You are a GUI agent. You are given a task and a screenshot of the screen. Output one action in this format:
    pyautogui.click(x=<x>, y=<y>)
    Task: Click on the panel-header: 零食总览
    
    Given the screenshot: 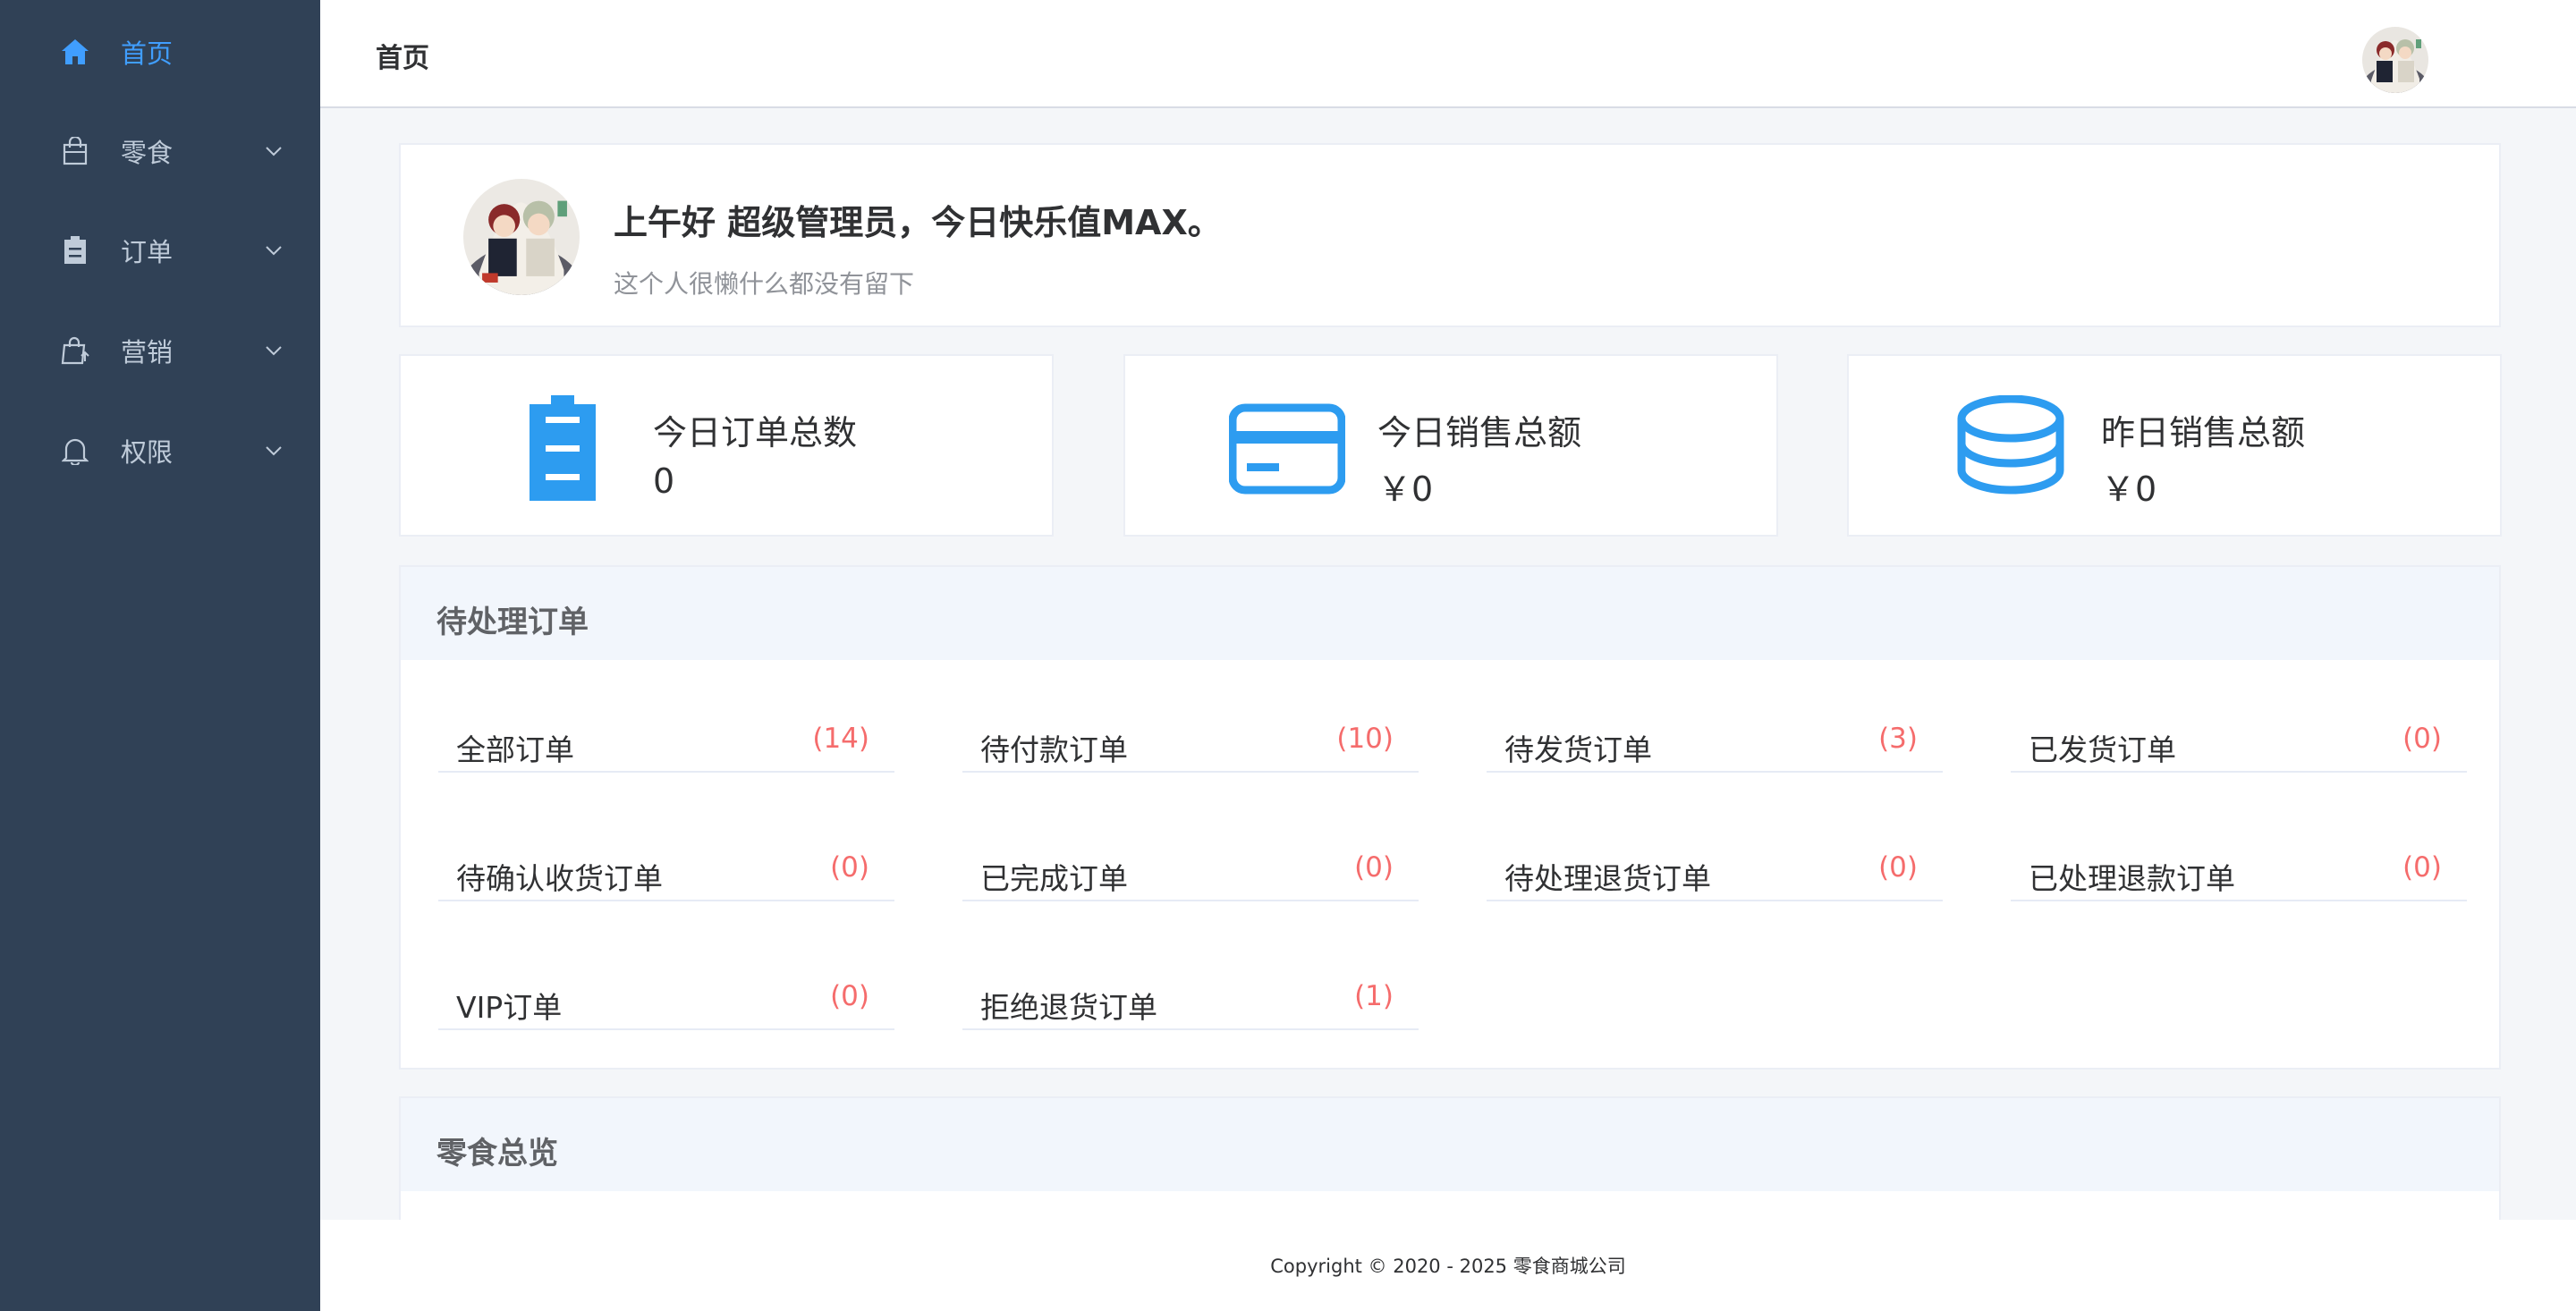 What is the action you would take?
    pyautogui.click(x=1450, y=1144)
    